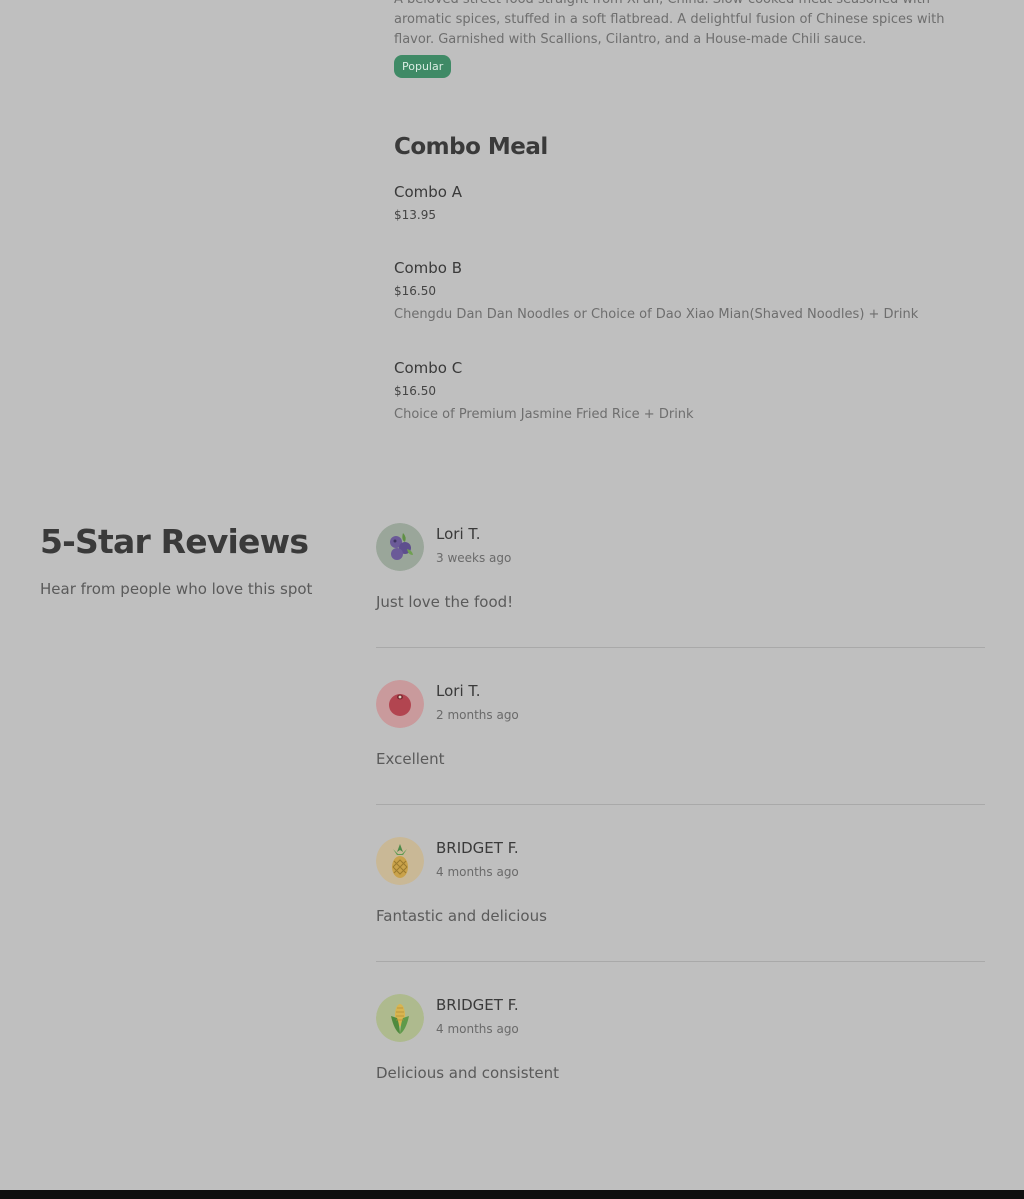  I want to click on review-text: Just love the food!, so click(445, 602).